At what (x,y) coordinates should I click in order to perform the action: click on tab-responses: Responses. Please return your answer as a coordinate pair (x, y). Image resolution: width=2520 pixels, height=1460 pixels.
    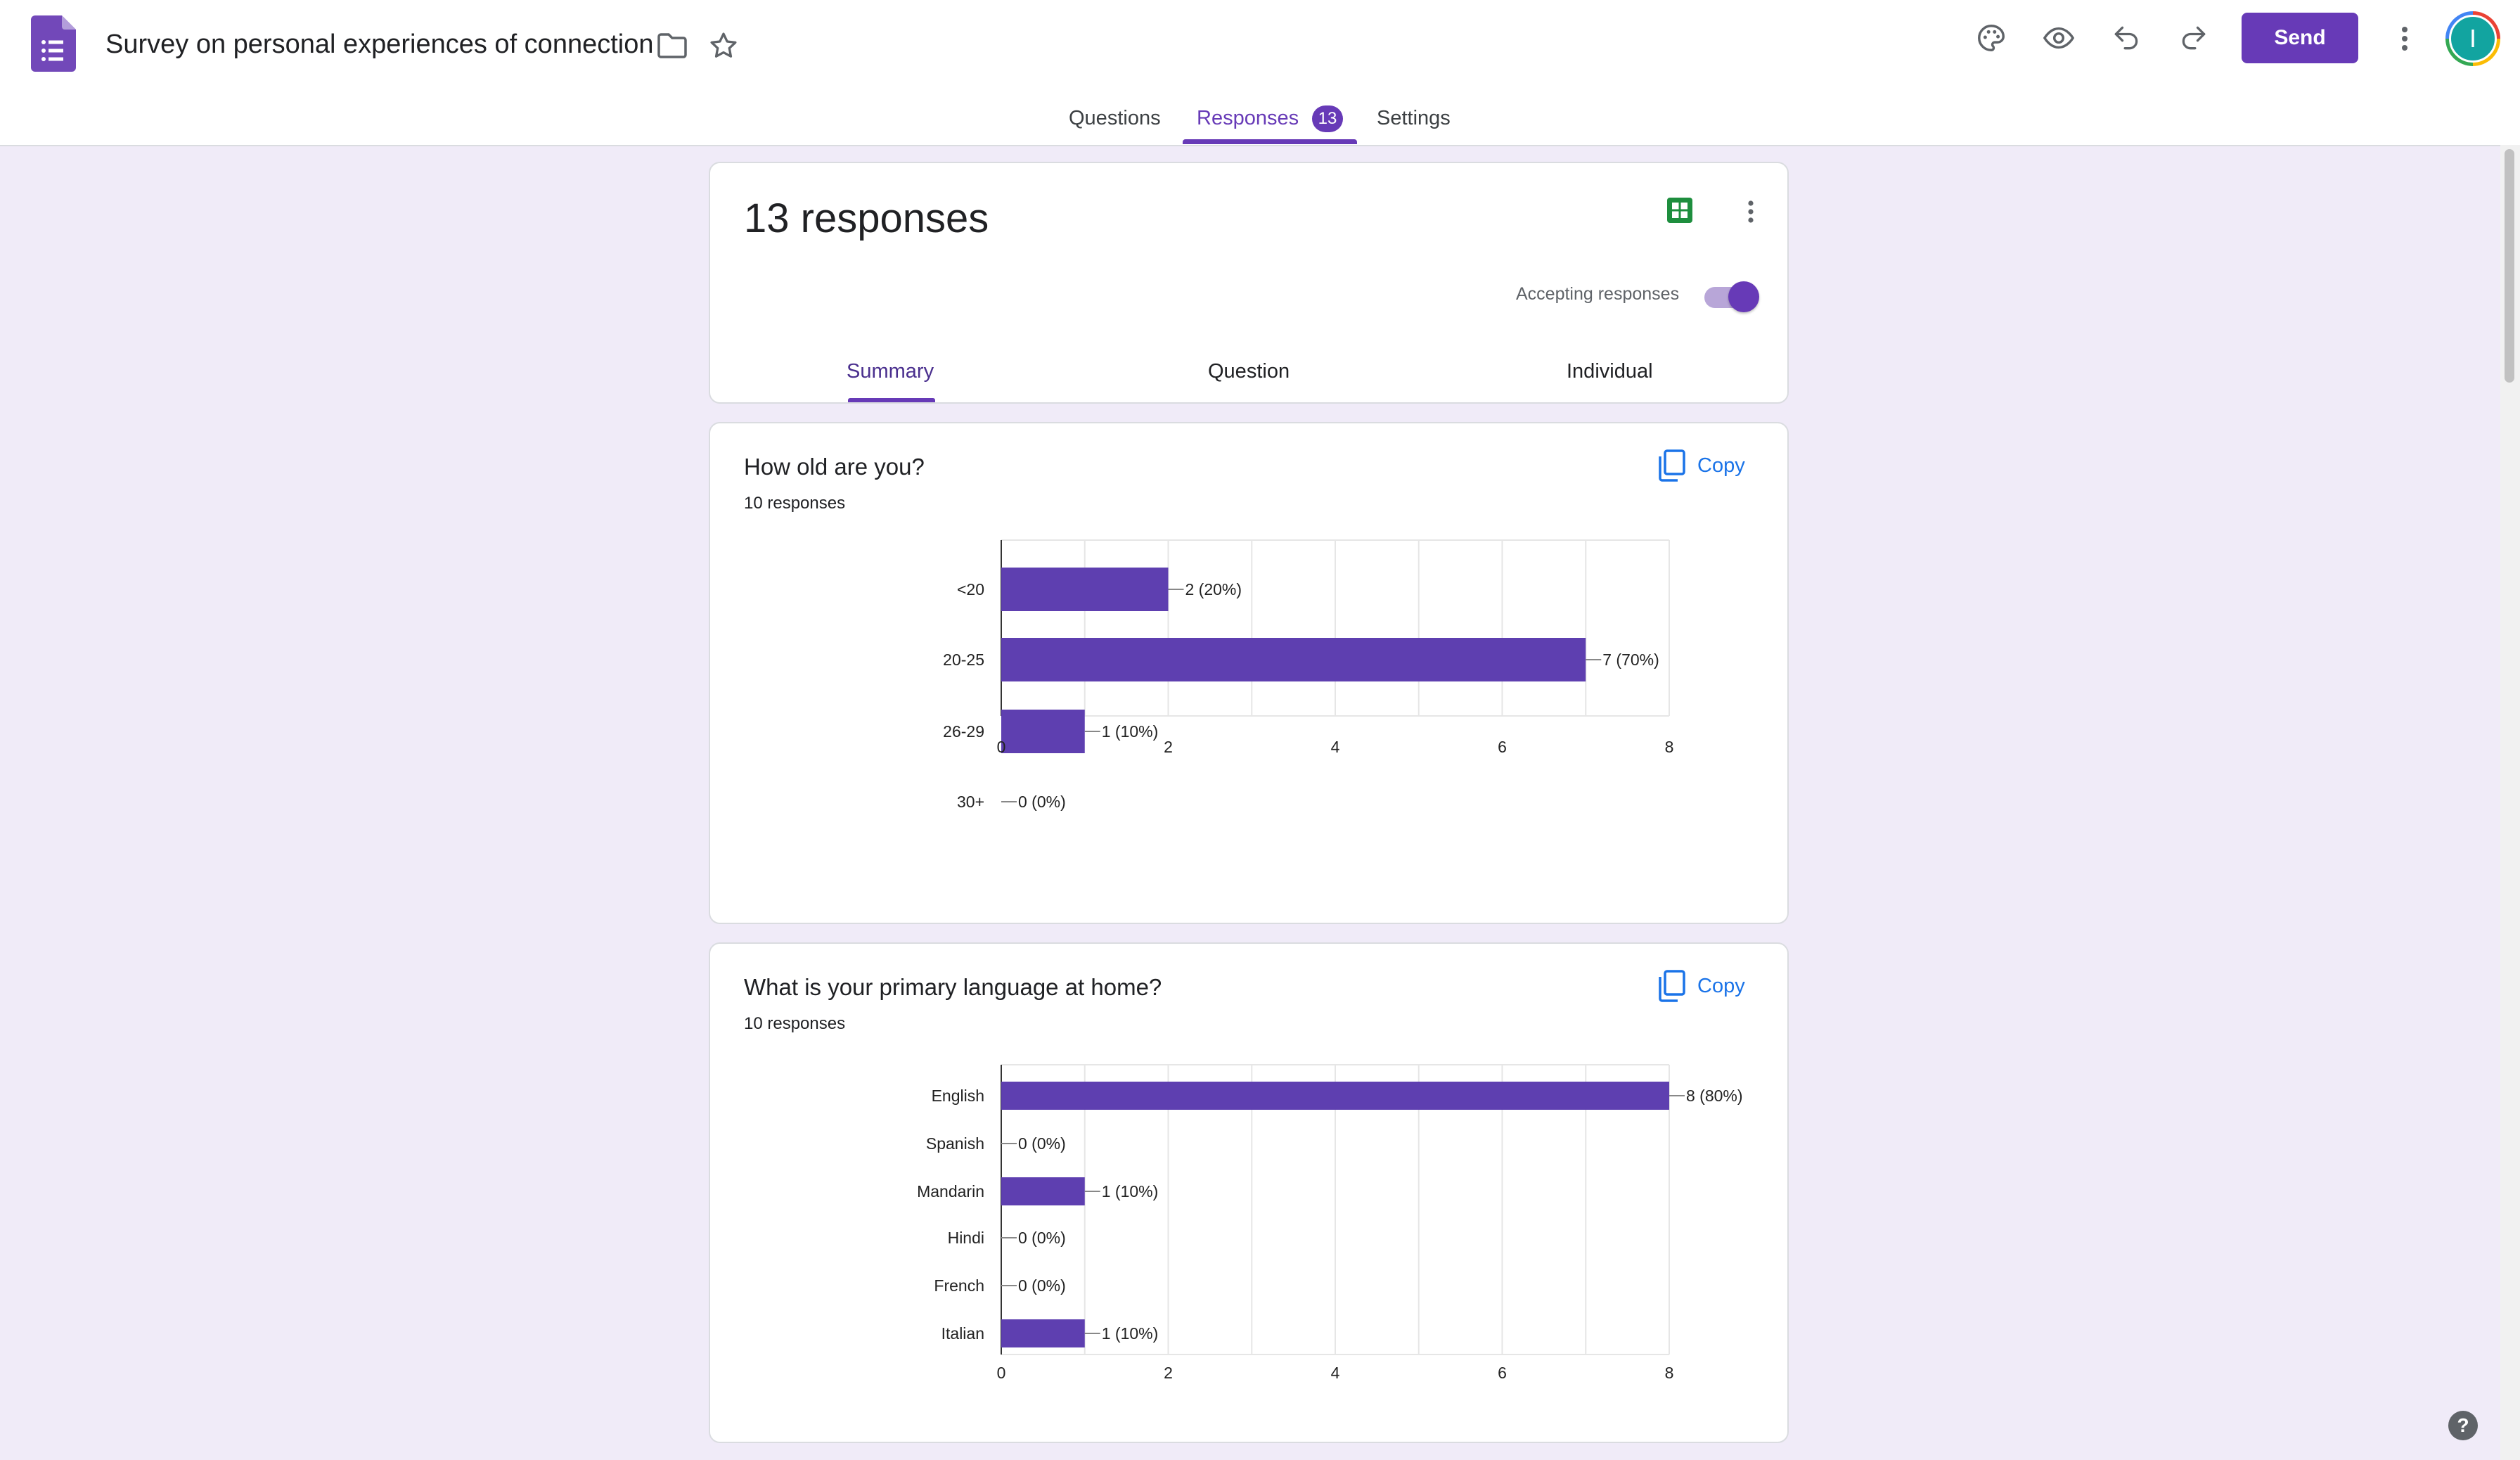
    Looking at the image, I should click on (1248, 118).